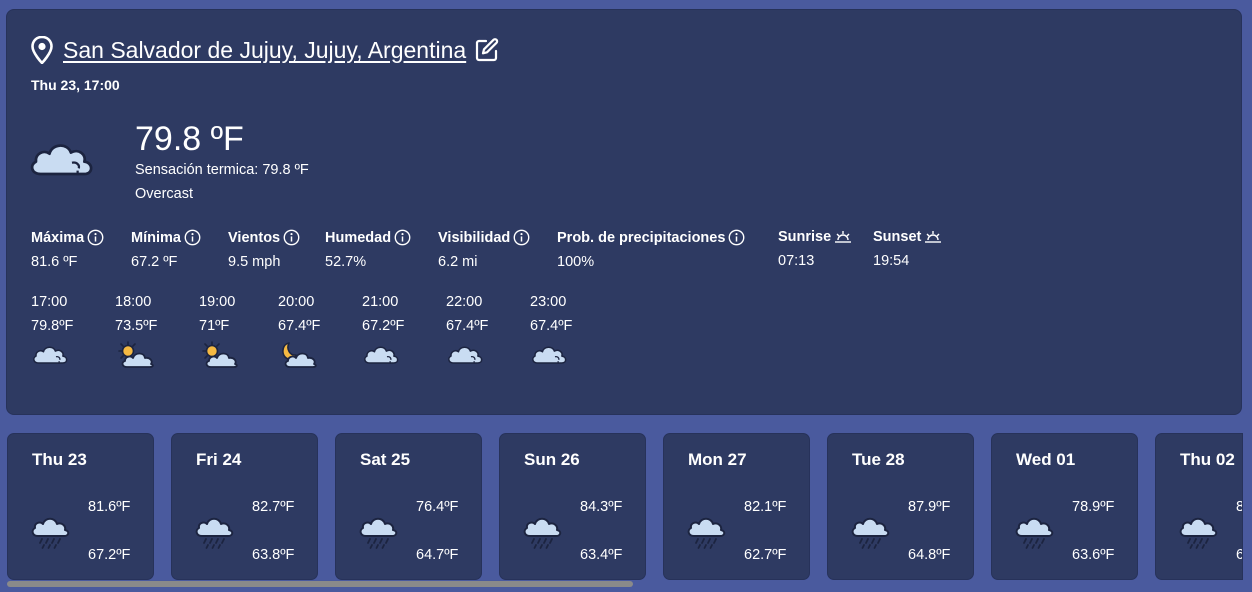 The height and width of the screenshot is (592, 1252). Describe the element at coordinates (358, 237) in the screenshot. I see `stat-label: Humedad` at that location.